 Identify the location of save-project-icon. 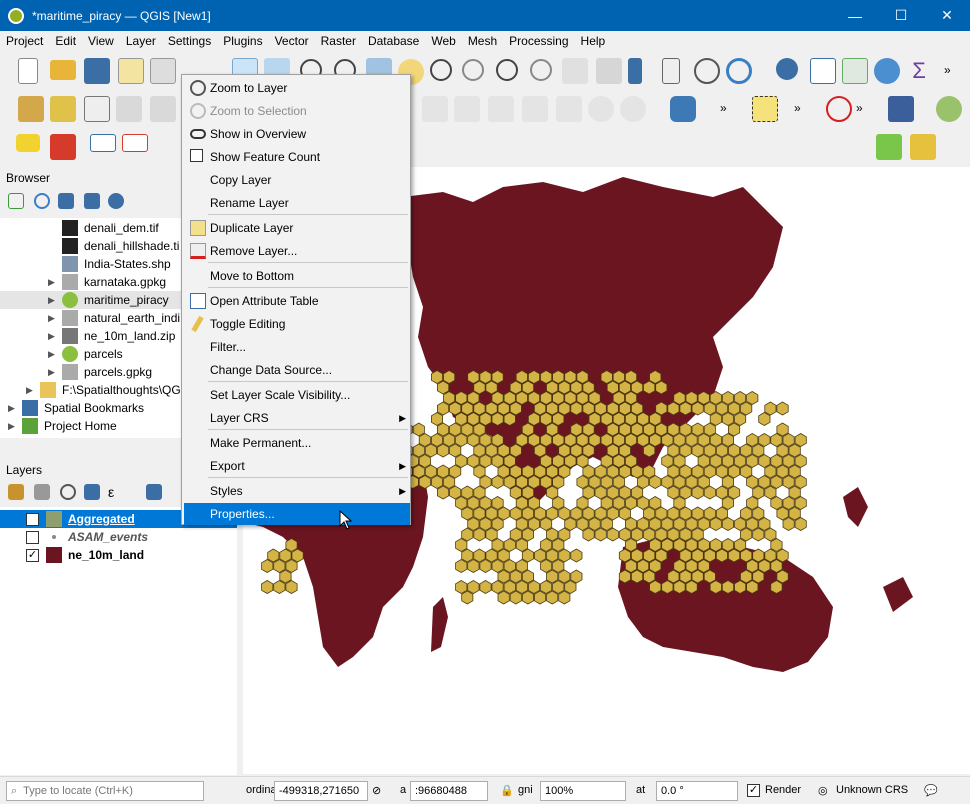
(97, 71).